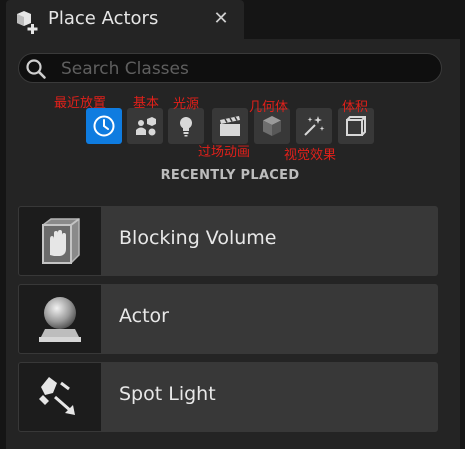  Describe the element at coordinates (272, 126) in the screenshot. I see `cube-icon` at that location.